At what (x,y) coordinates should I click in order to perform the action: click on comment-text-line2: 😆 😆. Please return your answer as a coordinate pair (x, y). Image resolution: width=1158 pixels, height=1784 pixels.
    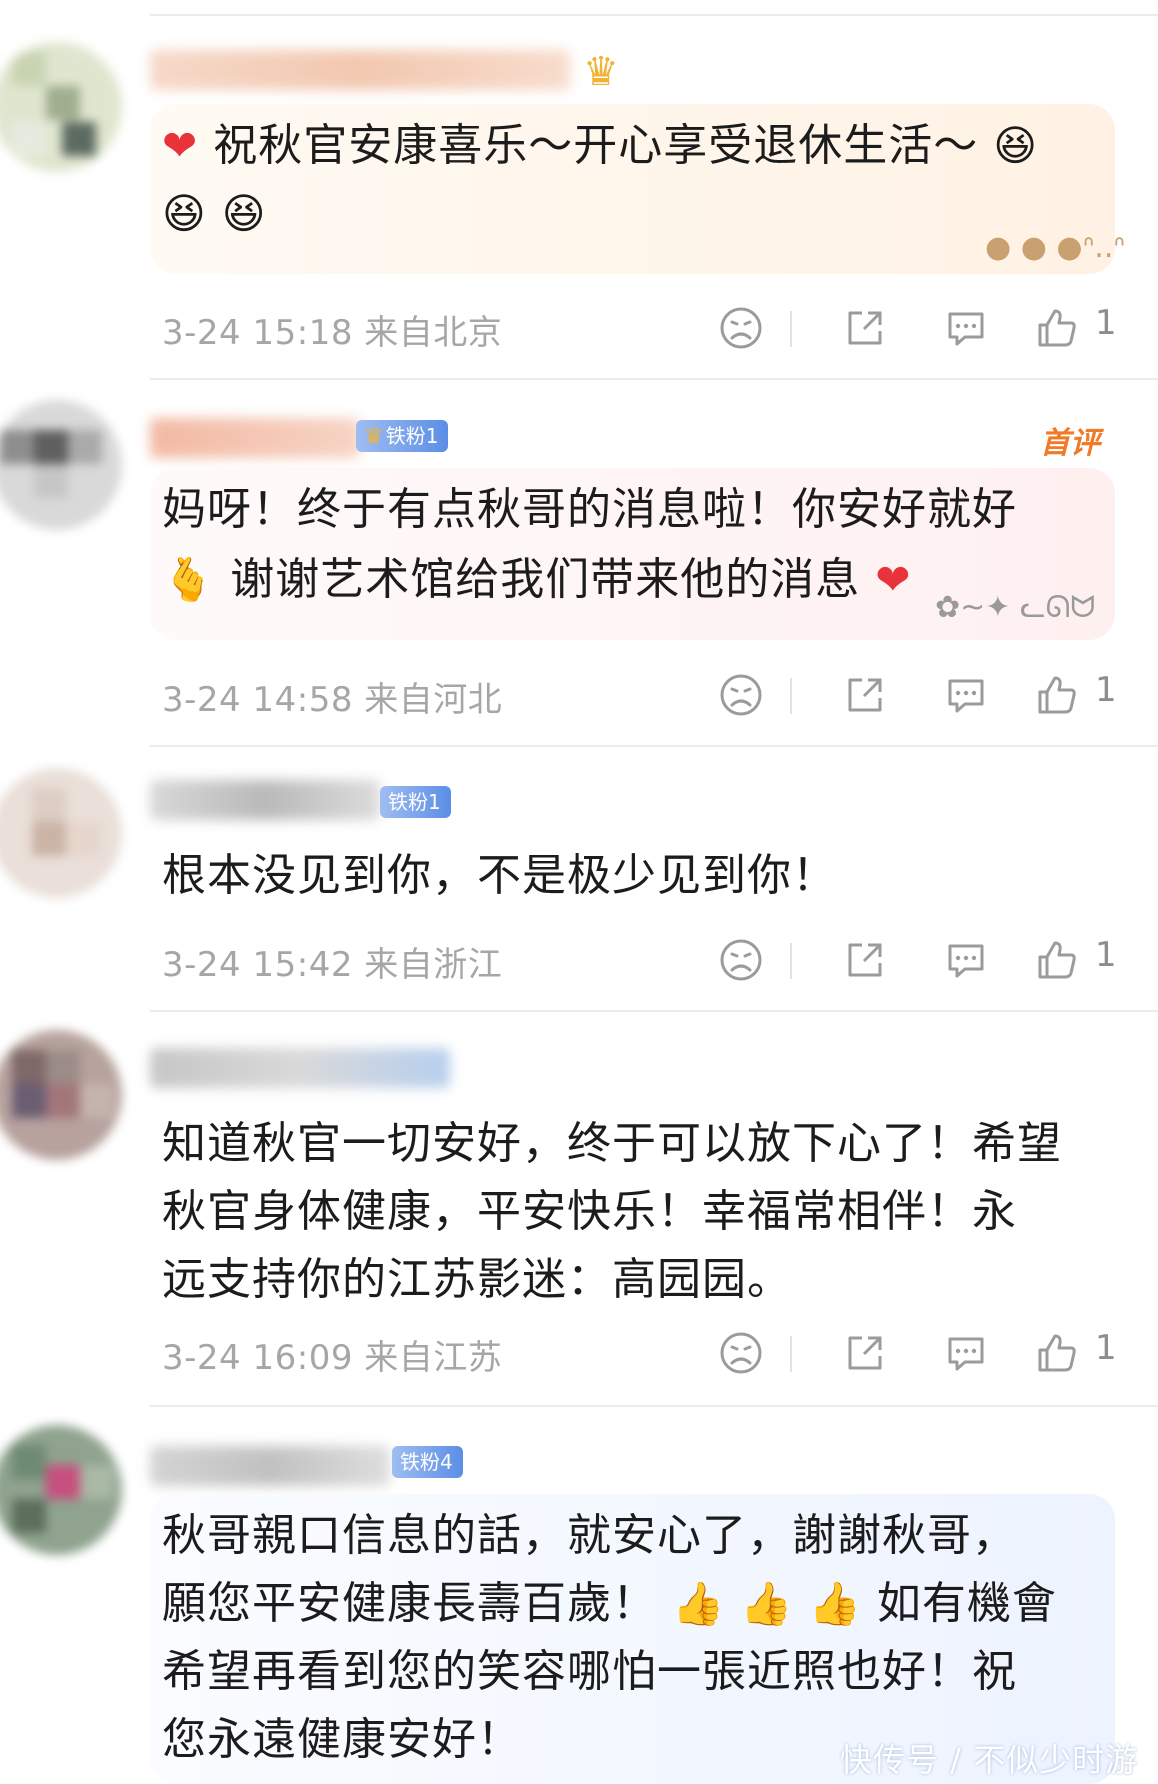
    Looking at the image, I should click on (214, 214).